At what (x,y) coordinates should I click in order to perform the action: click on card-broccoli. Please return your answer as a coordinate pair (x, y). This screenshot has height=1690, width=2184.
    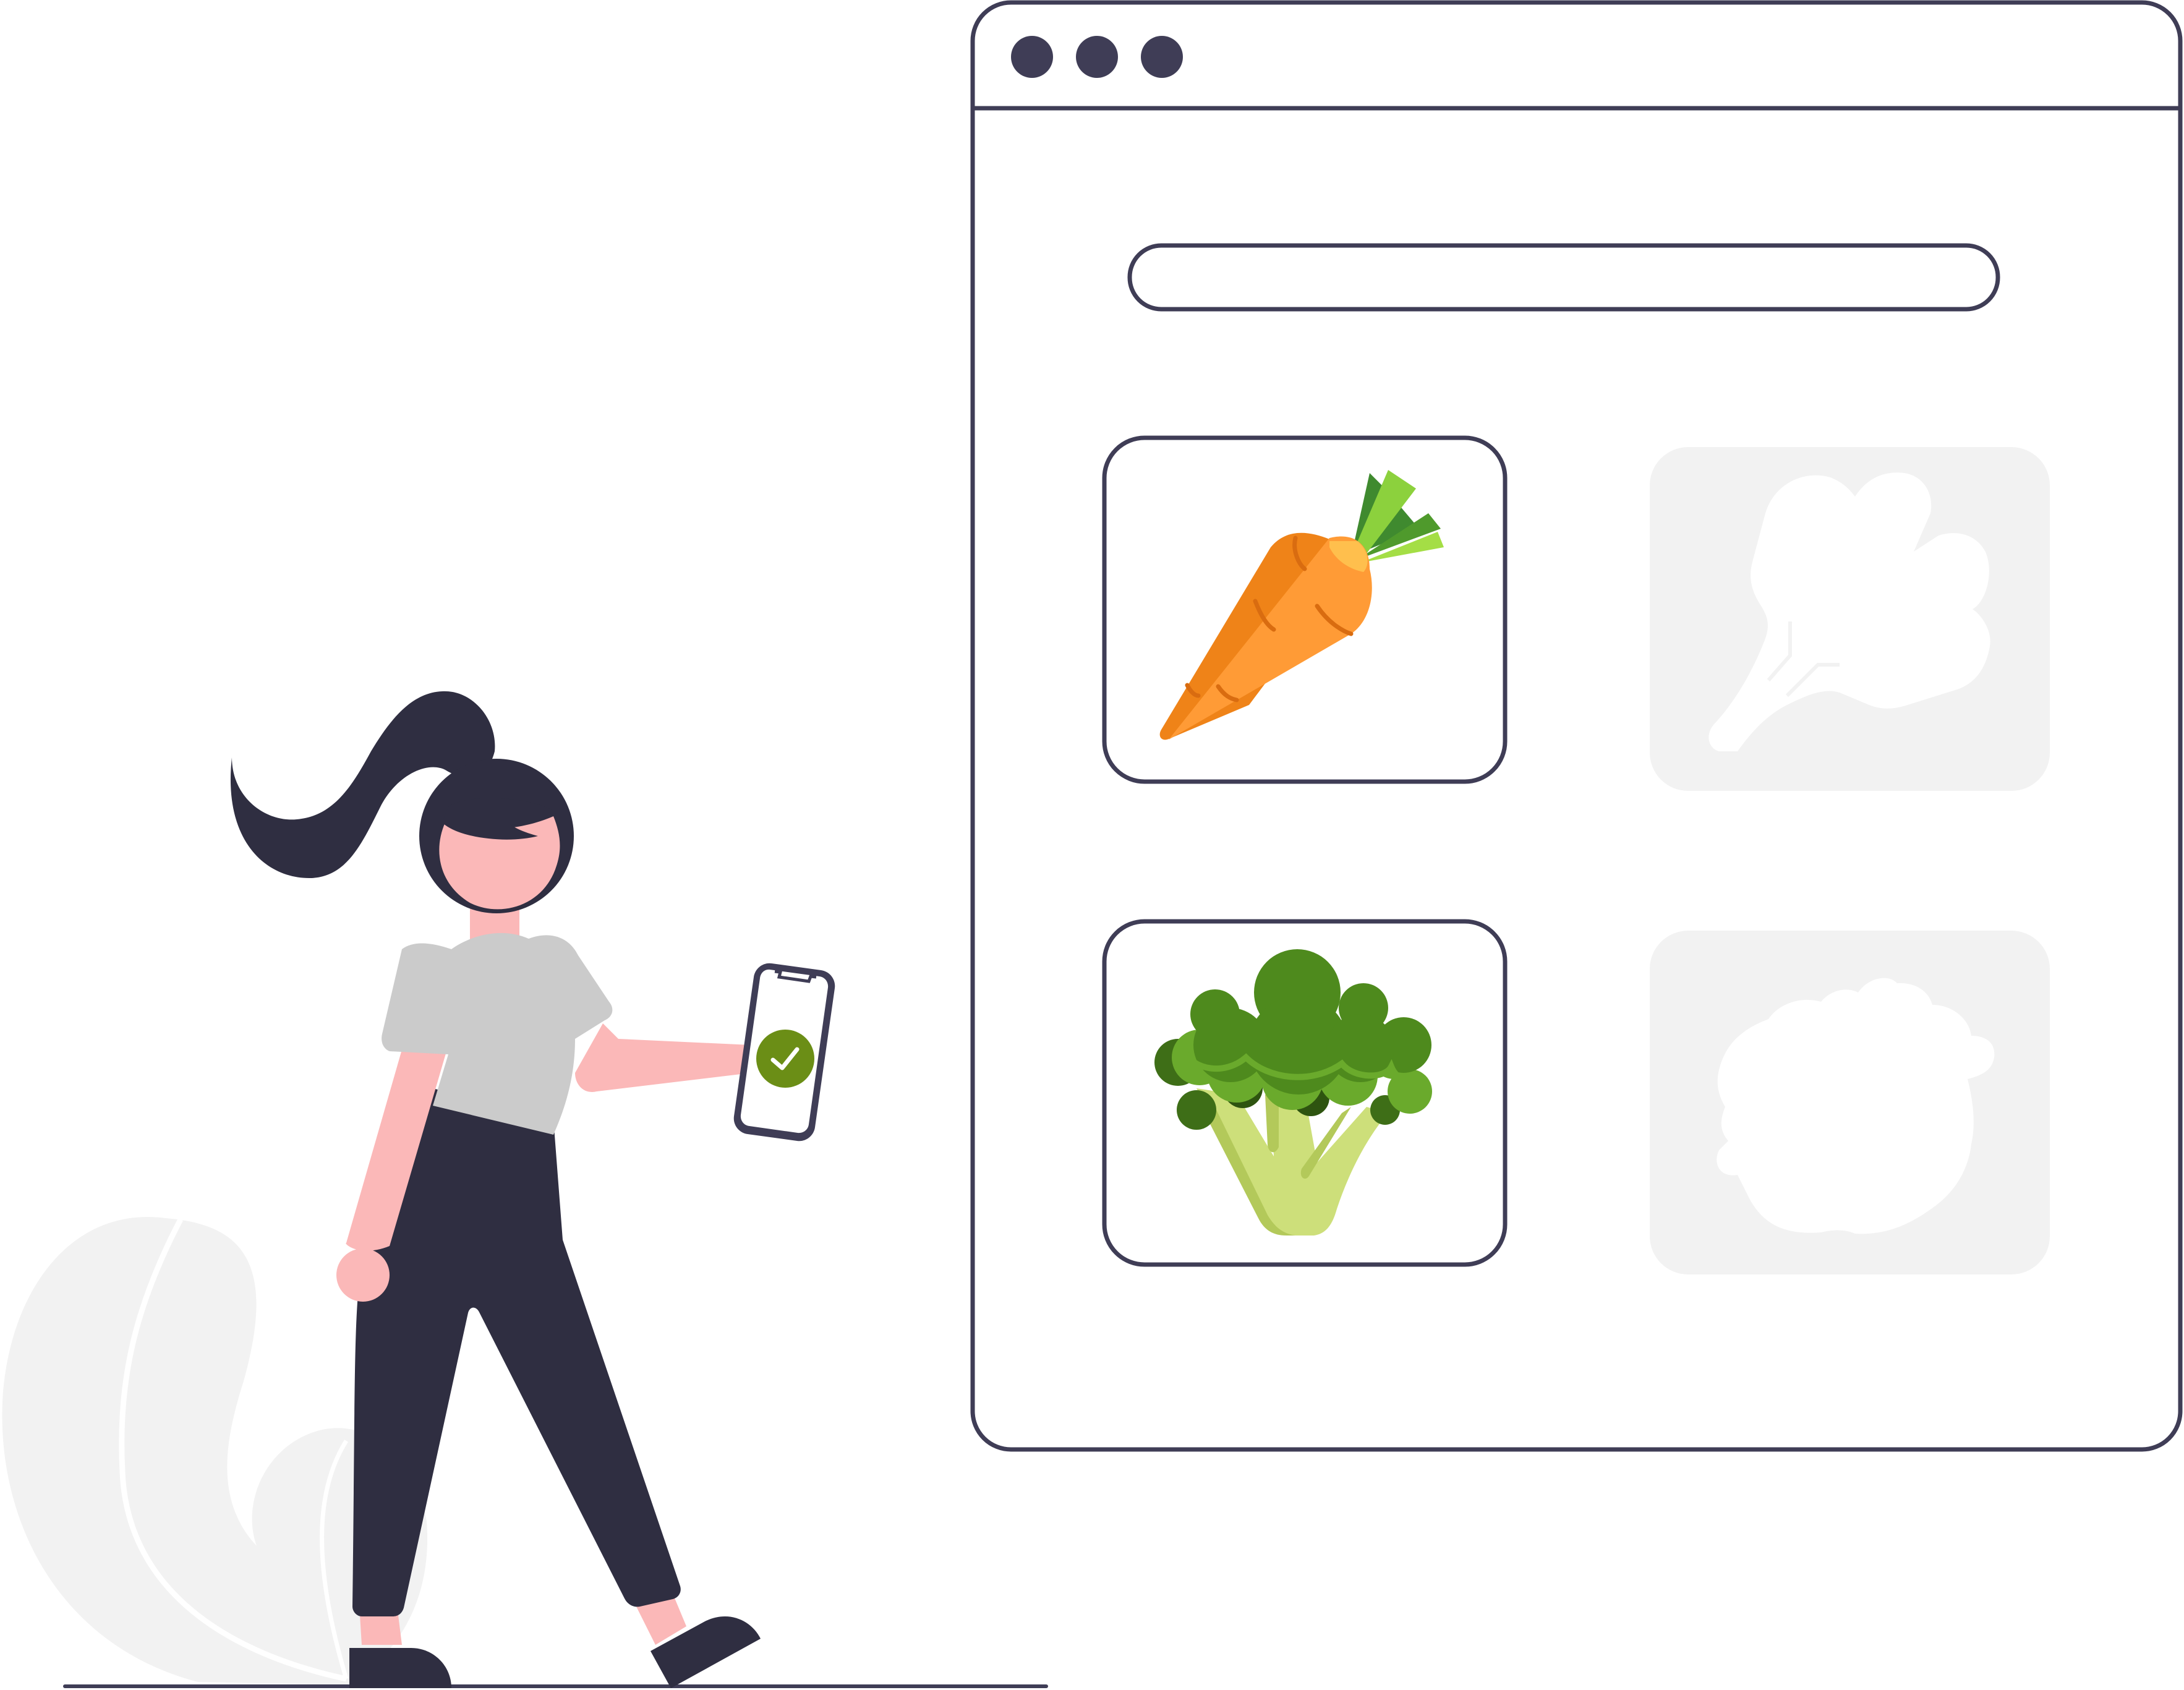
    Looking at the image, I should click on (1305, 1093).